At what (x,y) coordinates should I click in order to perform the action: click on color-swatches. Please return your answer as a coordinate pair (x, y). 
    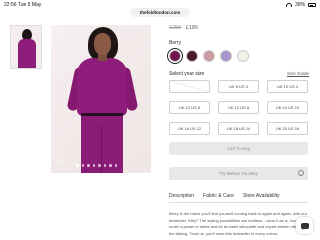
    Looking at the image, I should click on (208, 56).